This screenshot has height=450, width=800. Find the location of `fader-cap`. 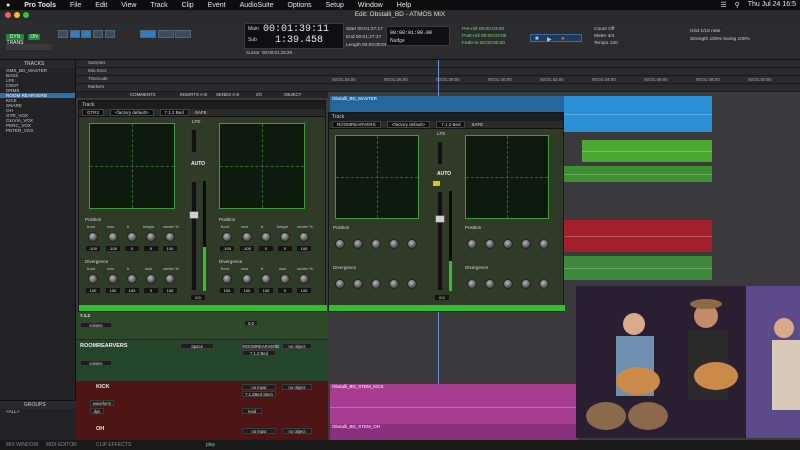

fader-cap is located at coordinates (440, 219).